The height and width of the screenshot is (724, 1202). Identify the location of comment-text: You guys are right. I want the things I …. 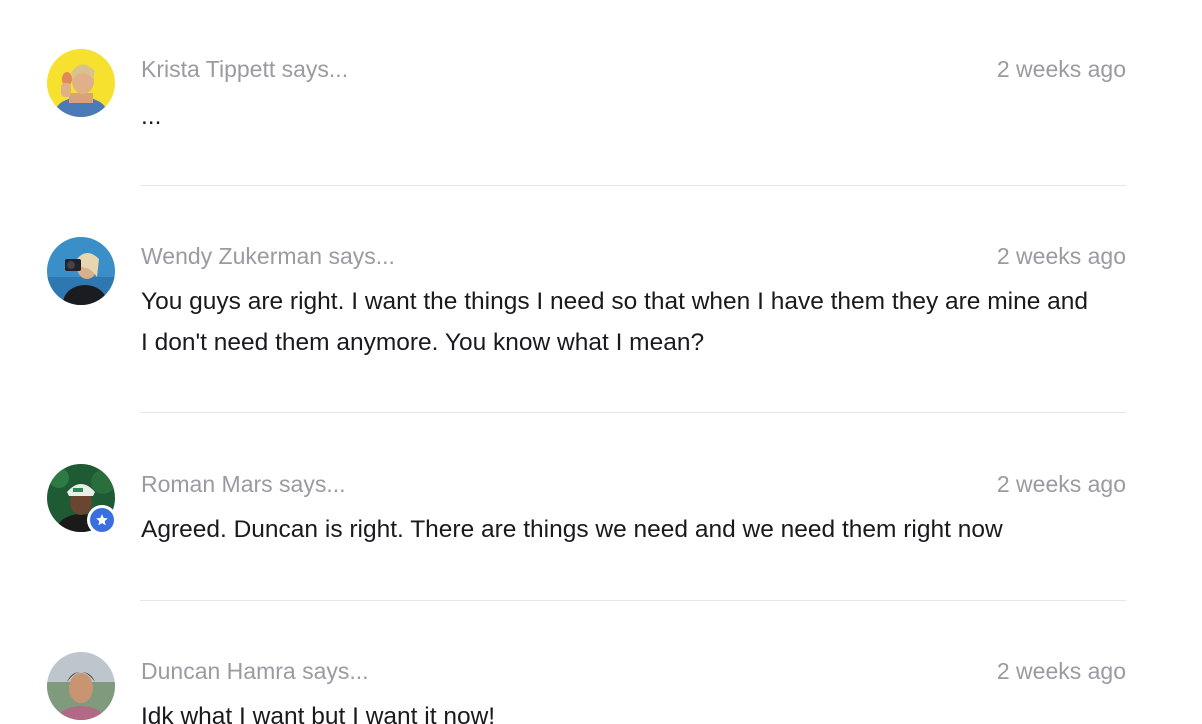
(615, 322).